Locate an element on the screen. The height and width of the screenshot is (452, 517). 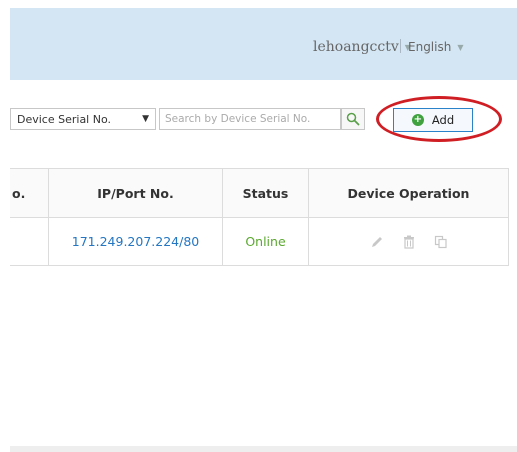
cell-no is located at coordinates (29, 241).